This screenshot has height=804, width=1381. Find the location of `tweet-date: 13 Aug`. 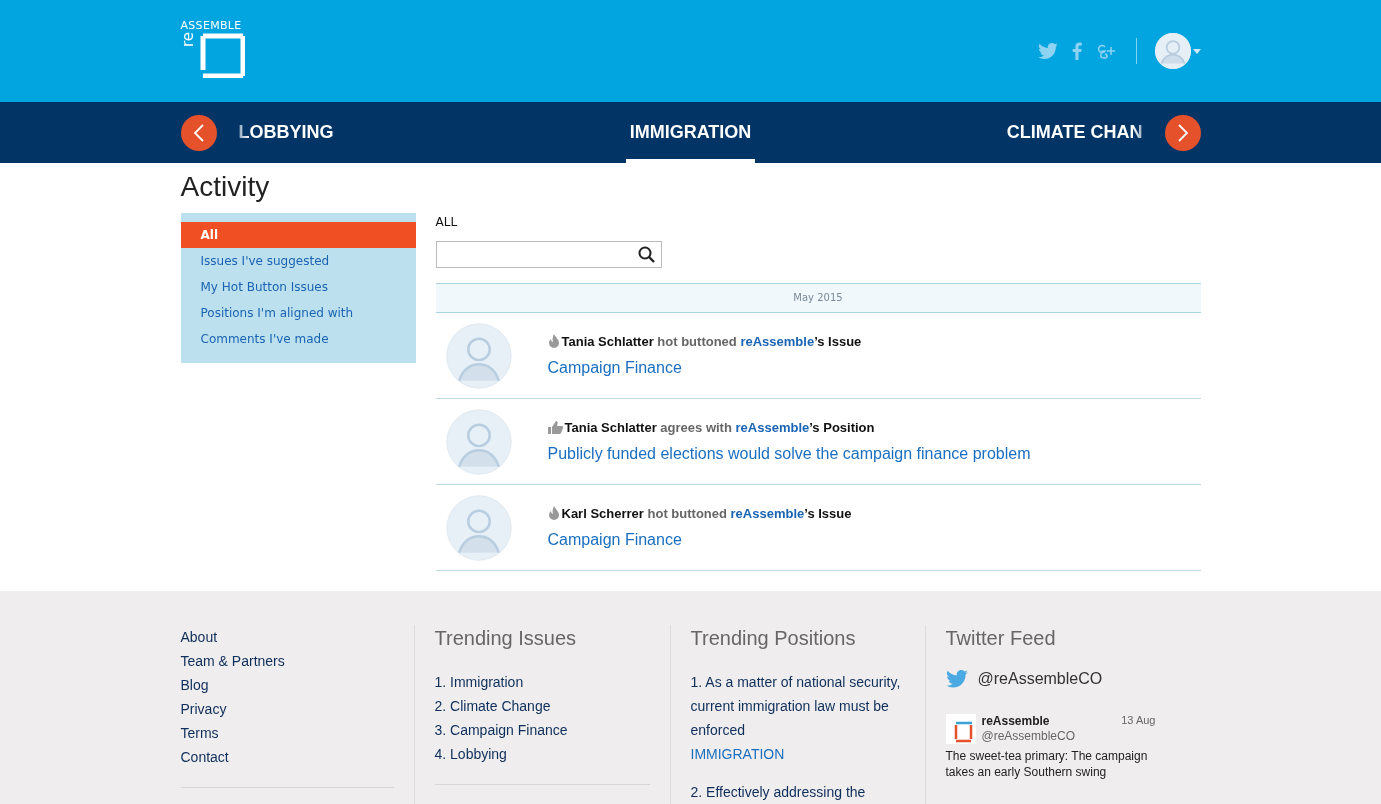

tweet-date: 13 Aug is located at coordinates (1138, 721).